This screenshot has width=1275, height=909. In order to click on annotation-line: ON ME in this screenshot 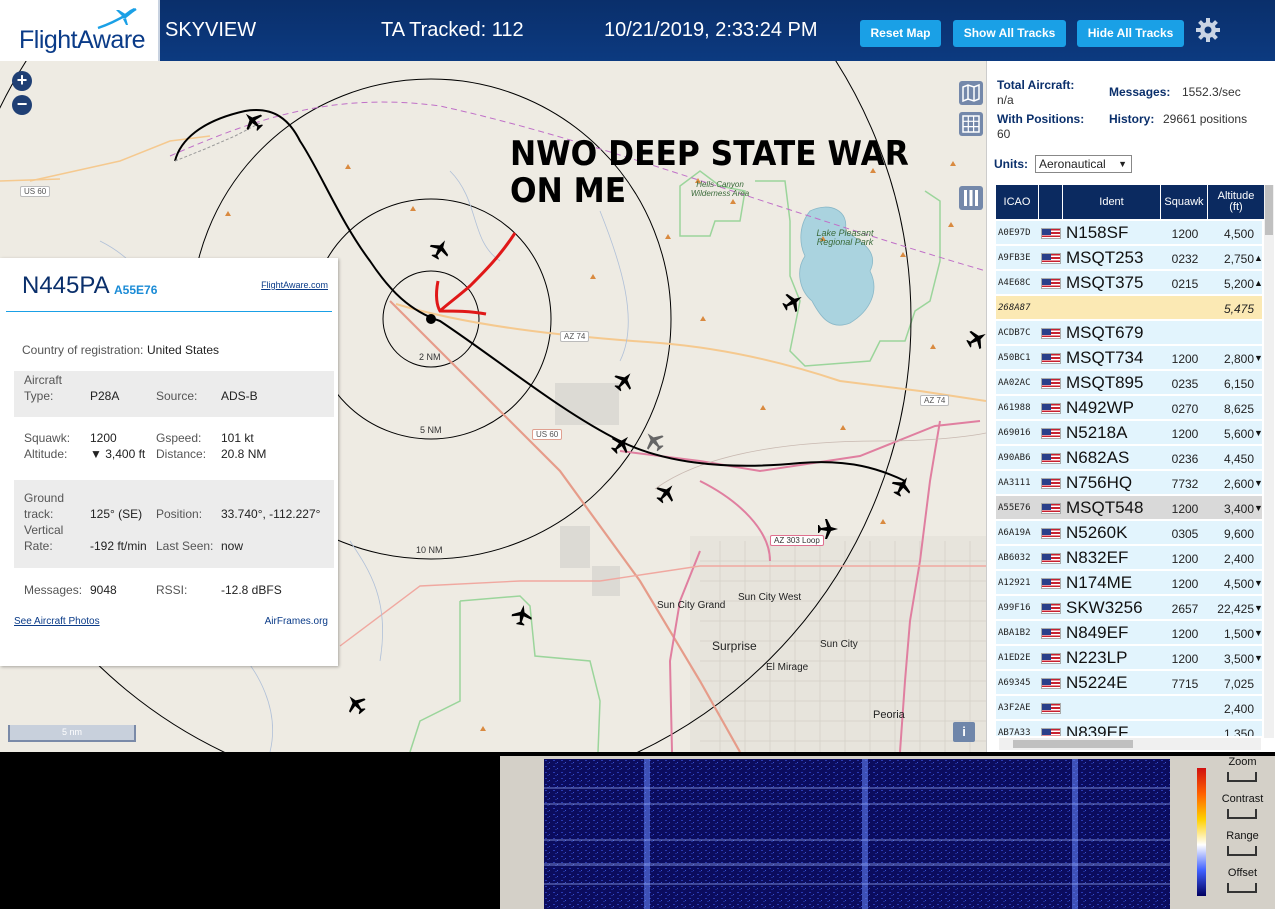, I will do `click(568, 191)`.